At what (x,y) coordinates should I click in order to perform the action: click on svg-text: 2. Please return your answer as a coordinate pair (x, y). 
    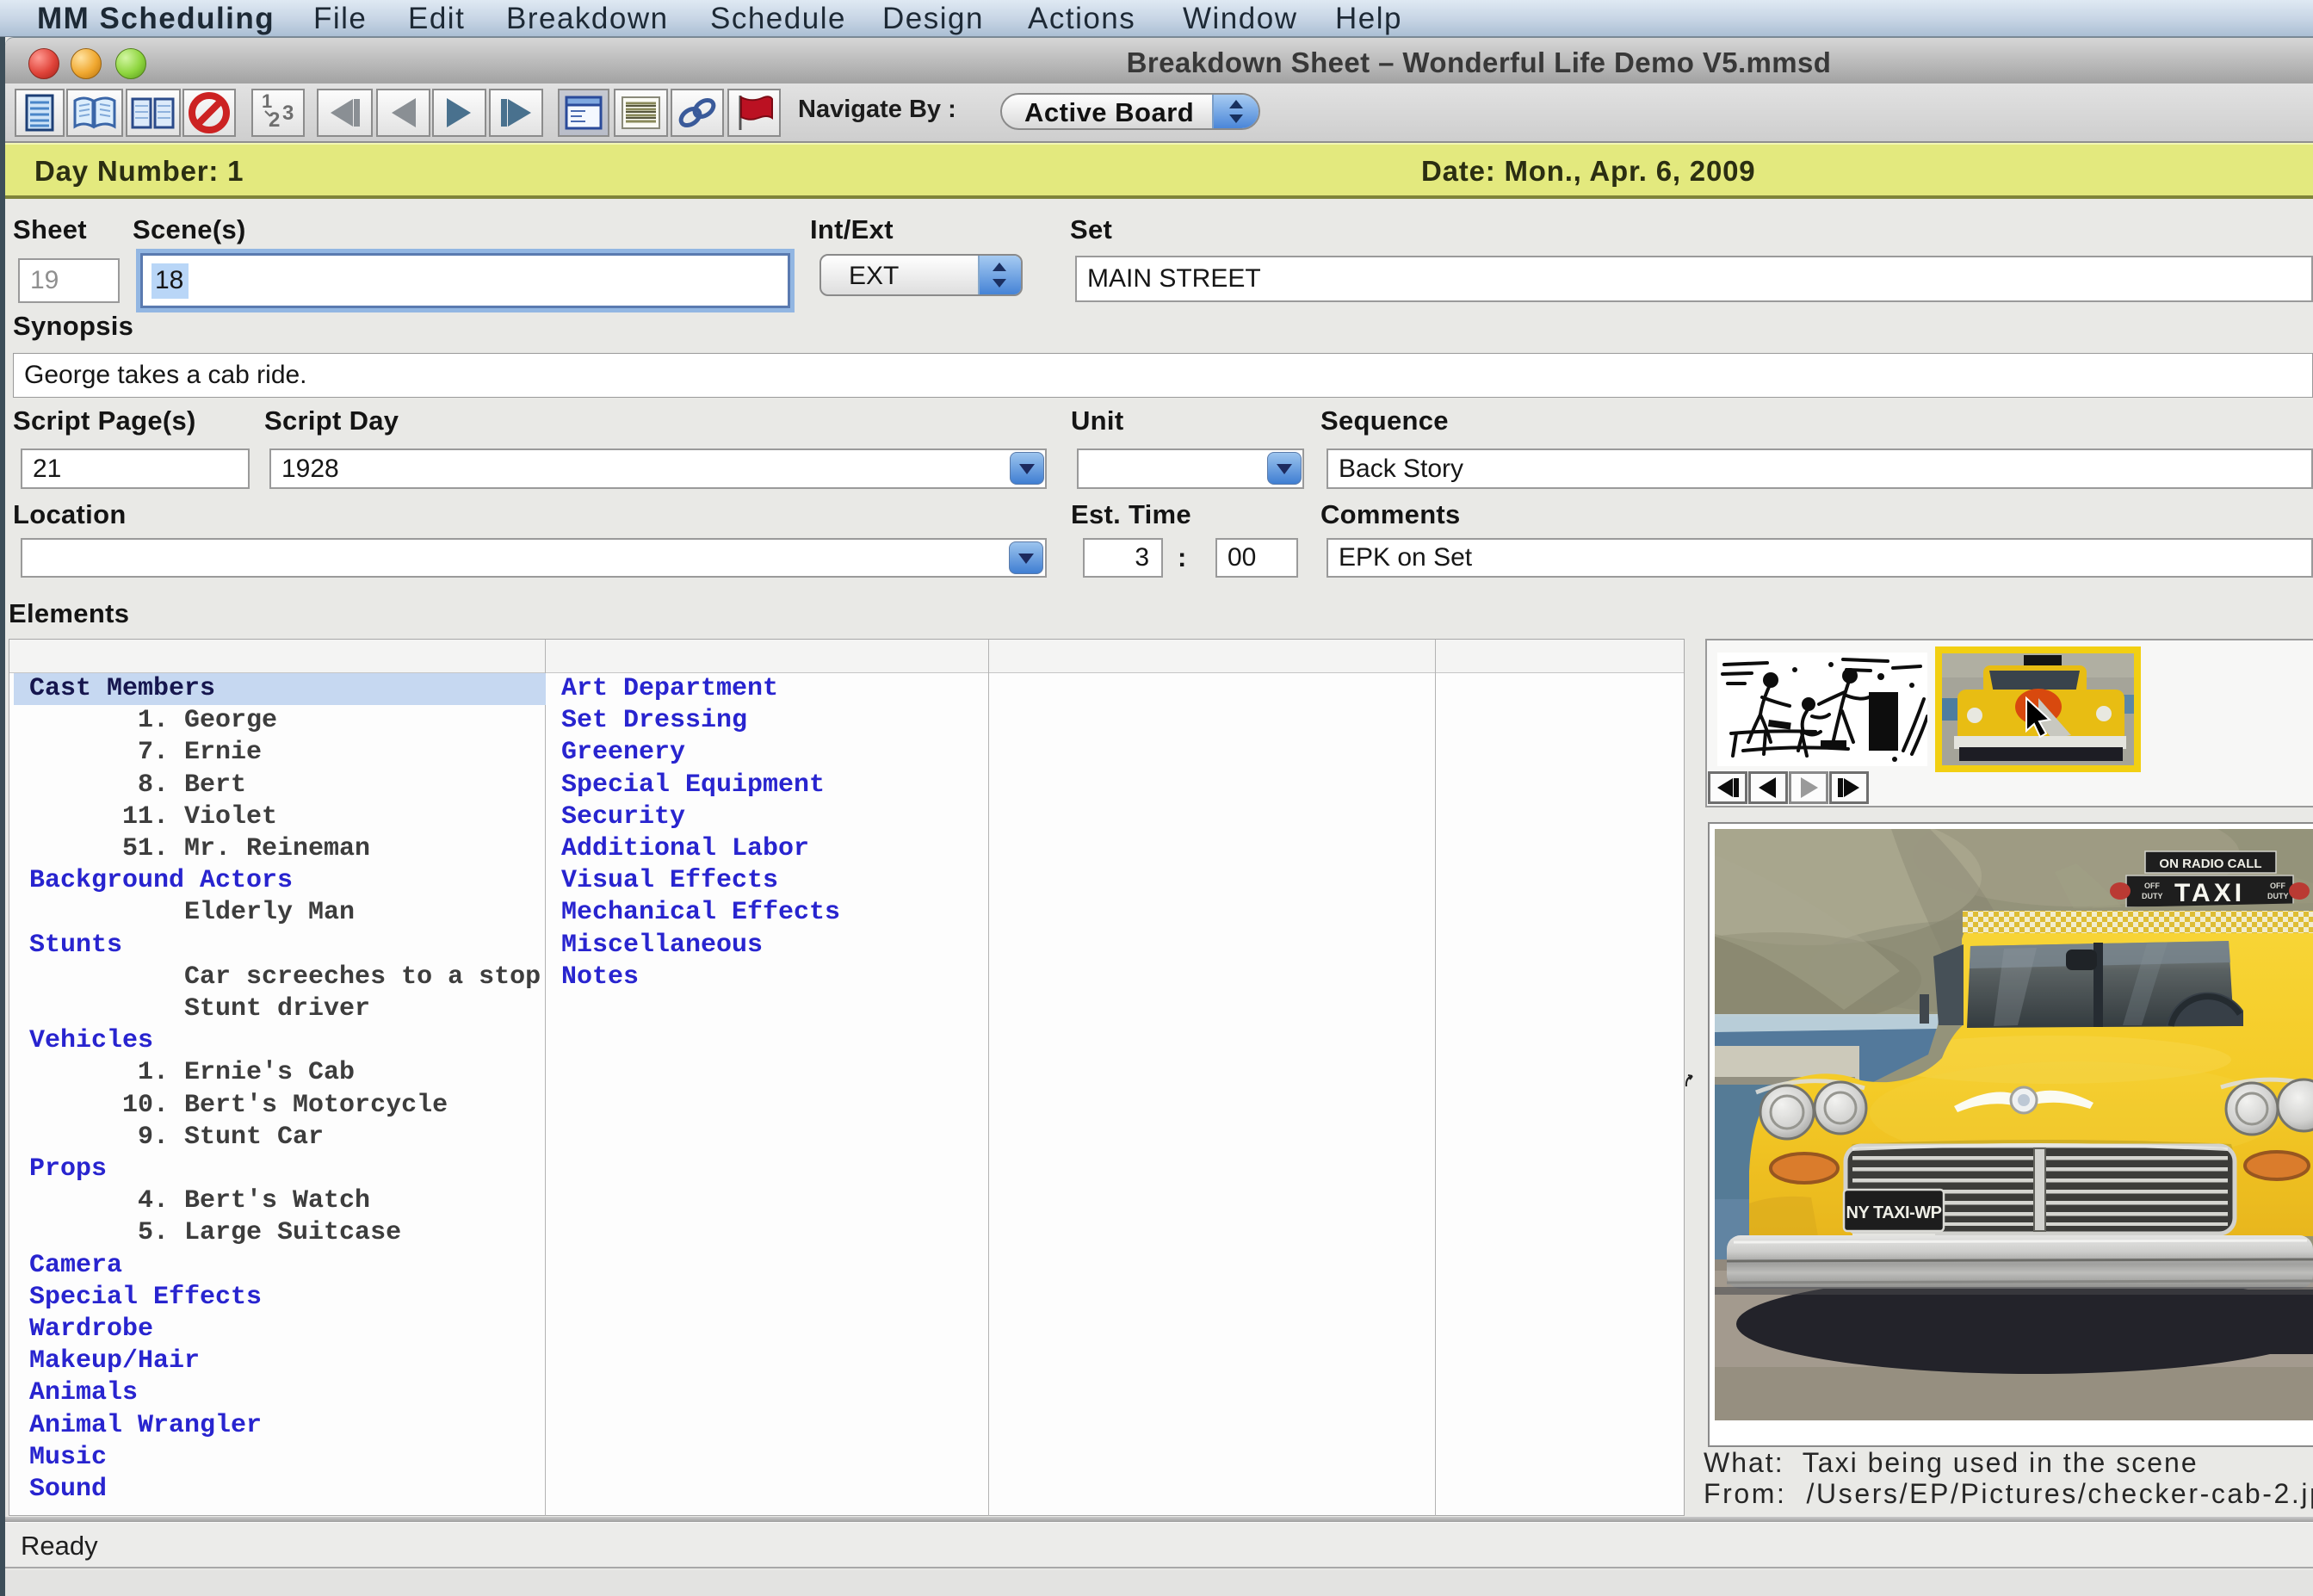
    Looking at the image, I should click on (274, 120).